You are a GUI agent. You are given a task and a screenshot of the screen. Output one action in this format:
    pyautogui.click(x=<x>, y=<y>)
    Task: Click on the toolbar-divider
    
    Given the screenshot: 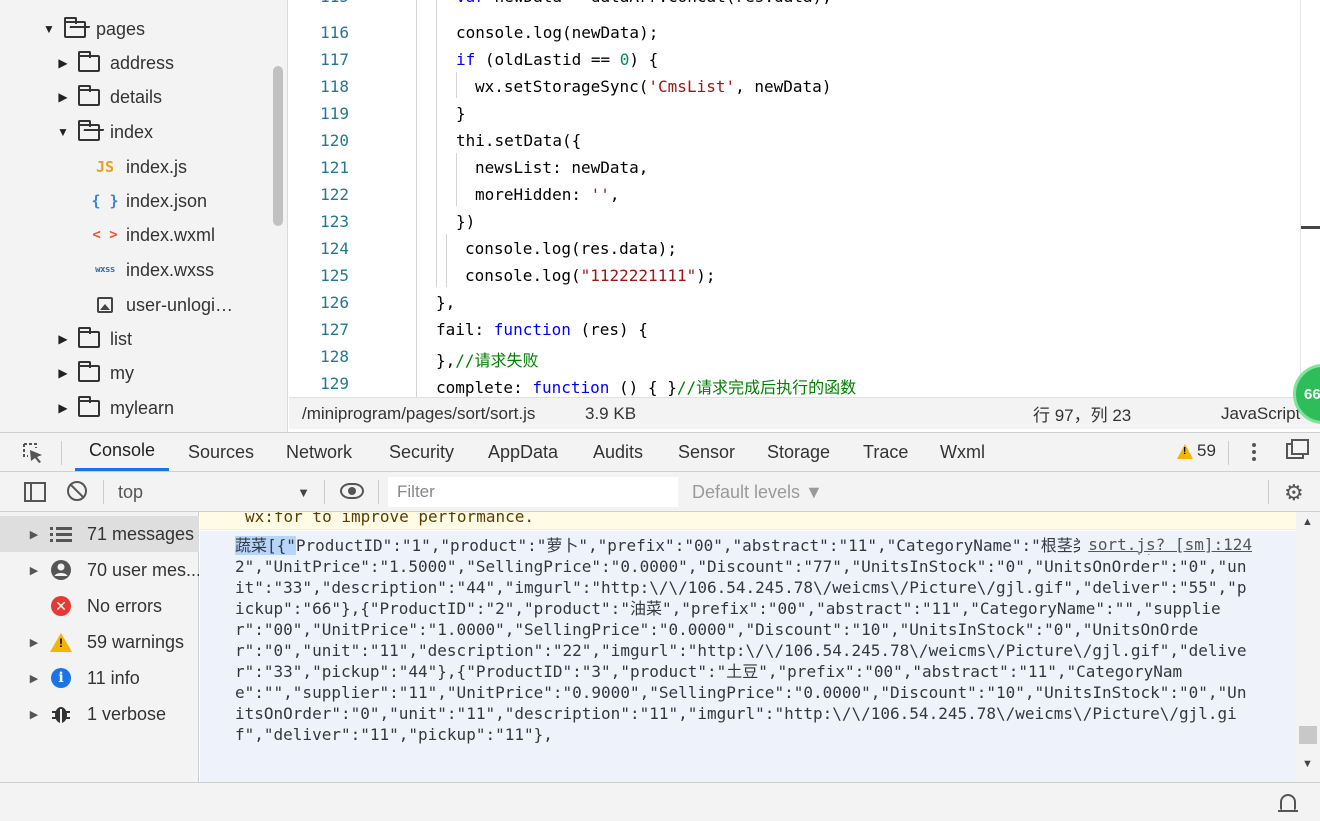 What is the action you would take?
    pyautogui.click(x=103, y=492)
    